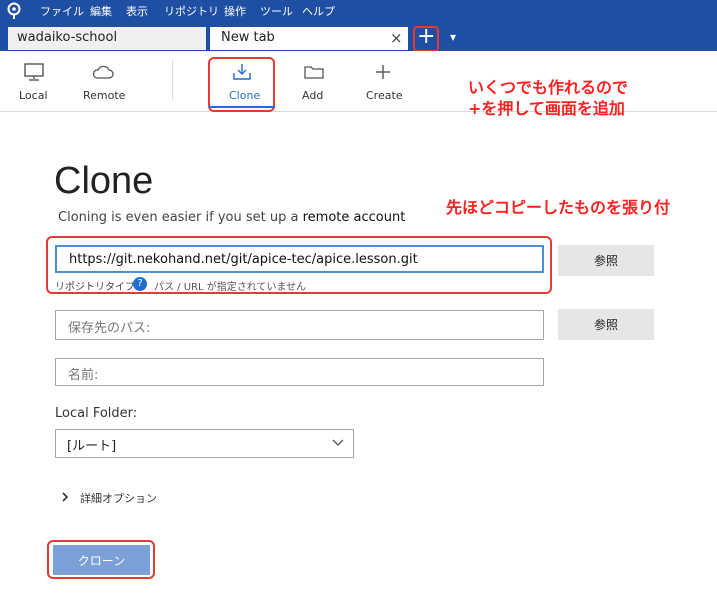  What do you see at coordinates (101, 560) in the screenshot?
I see `clone-button: クローン` at bounding box center [101, 560].